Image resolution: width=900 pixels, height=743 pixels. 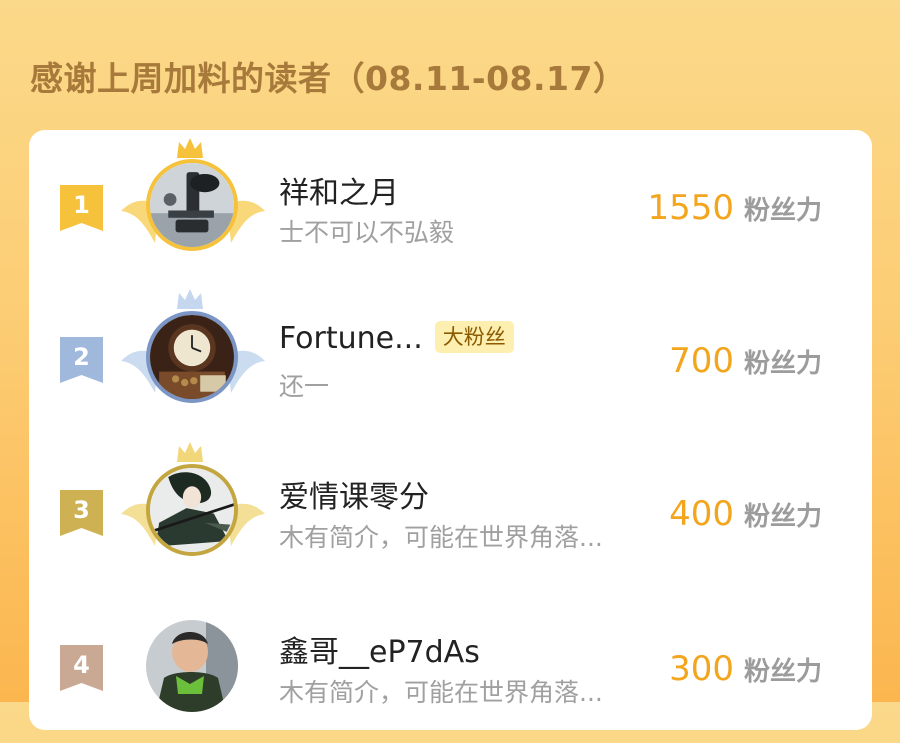 I want to click on fan-power: 300 粉丝力, so click(x=745, y=669).